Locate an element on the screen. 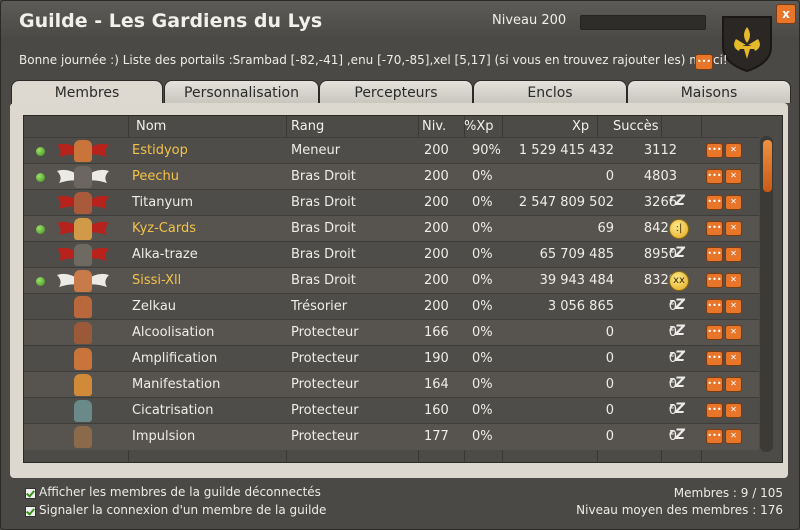 The width and height of the screenshot is (800, 530). header-nom: Nom is located at coordinates (151, 126).